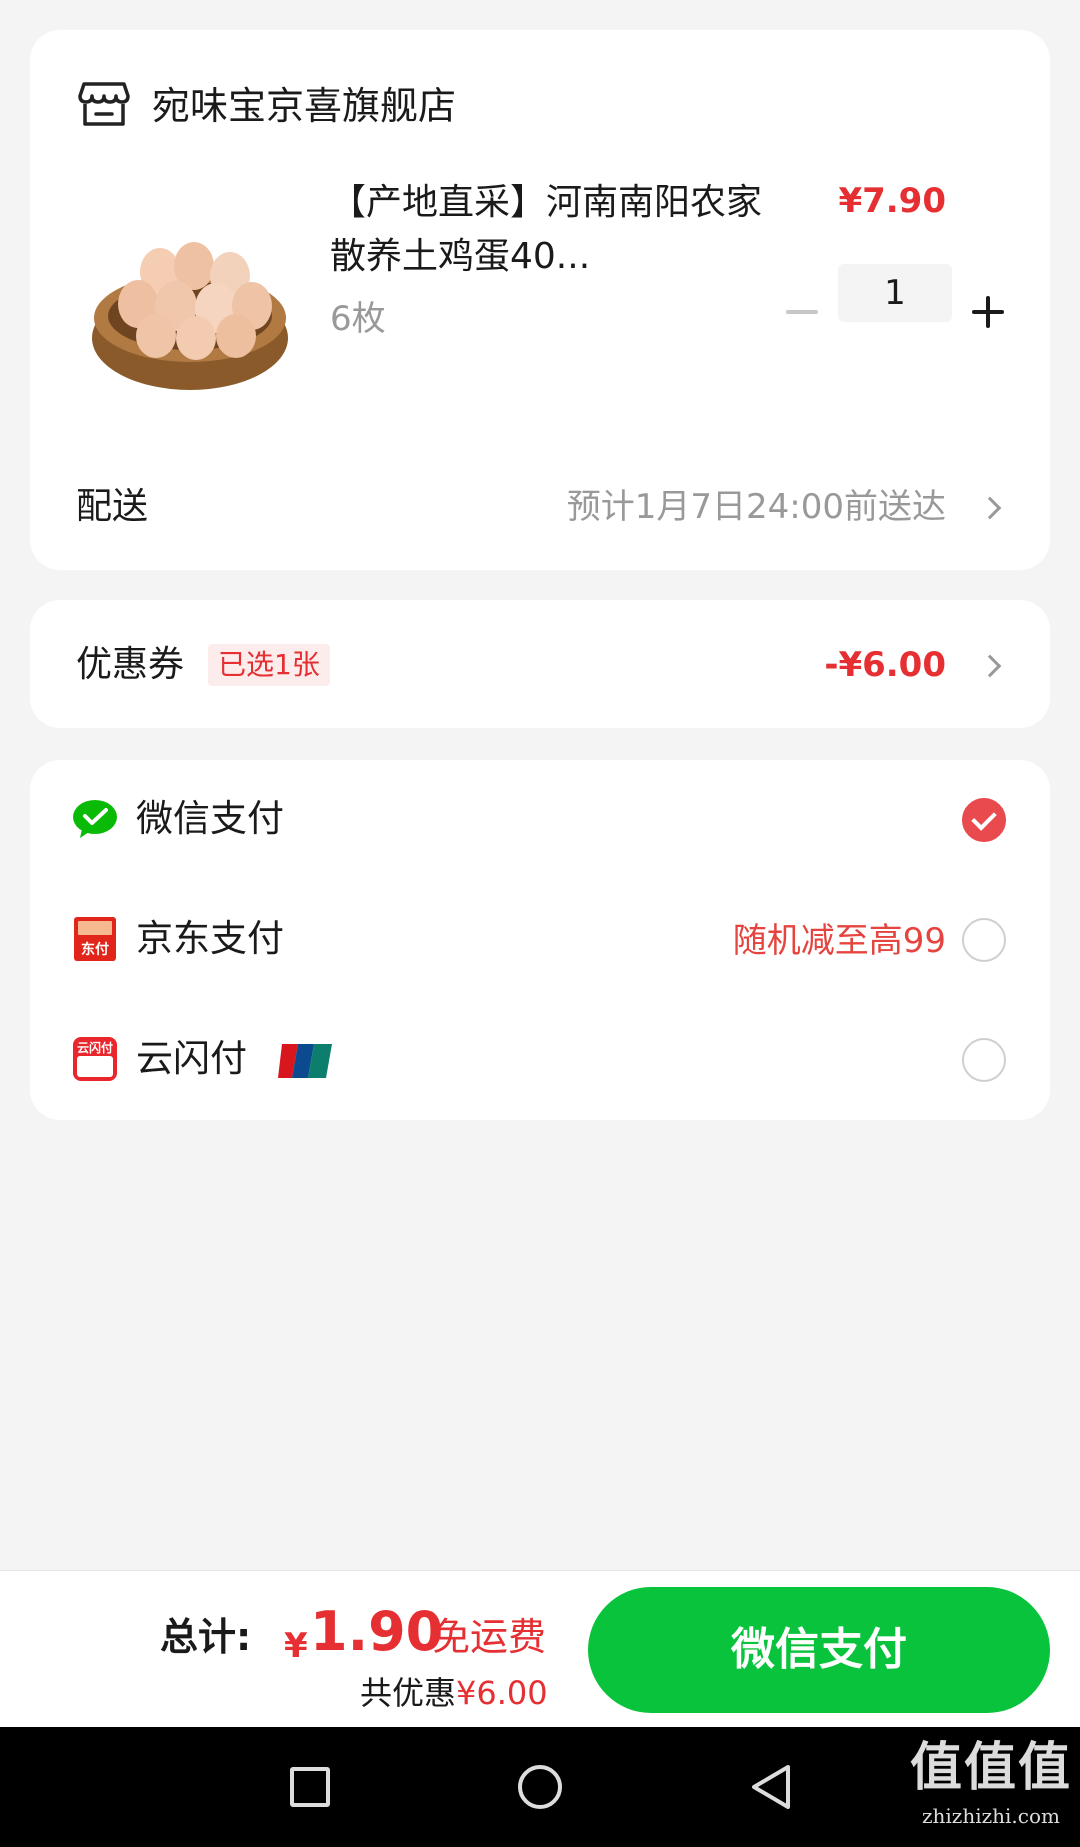  Describe the element at coordinates (540, 1060) in the screenshot. I see `payment-option-quickpass: 云闪付 云闪付` at that location.